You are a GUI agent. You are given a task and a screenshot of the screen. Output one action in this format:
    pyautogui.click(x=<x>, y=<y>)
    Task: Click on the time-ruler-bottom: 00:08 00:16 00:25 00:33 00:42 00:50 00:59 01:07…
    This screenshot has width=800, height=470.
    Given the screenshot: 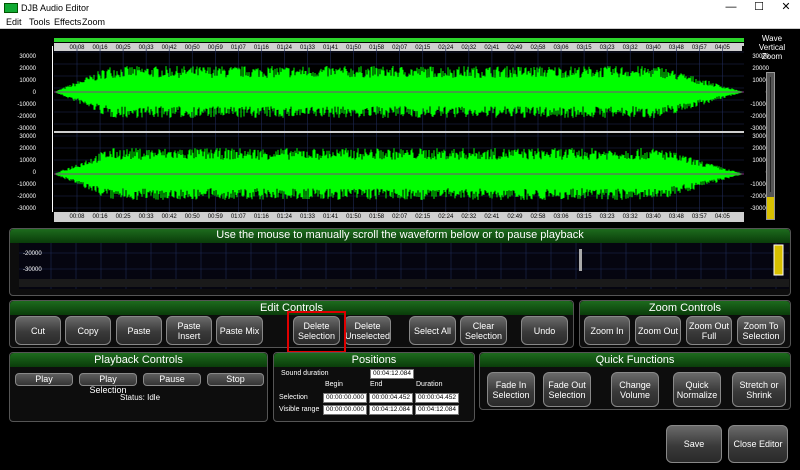 What is the action you would take?
    pyautogui.click(x=399, y=217)
    